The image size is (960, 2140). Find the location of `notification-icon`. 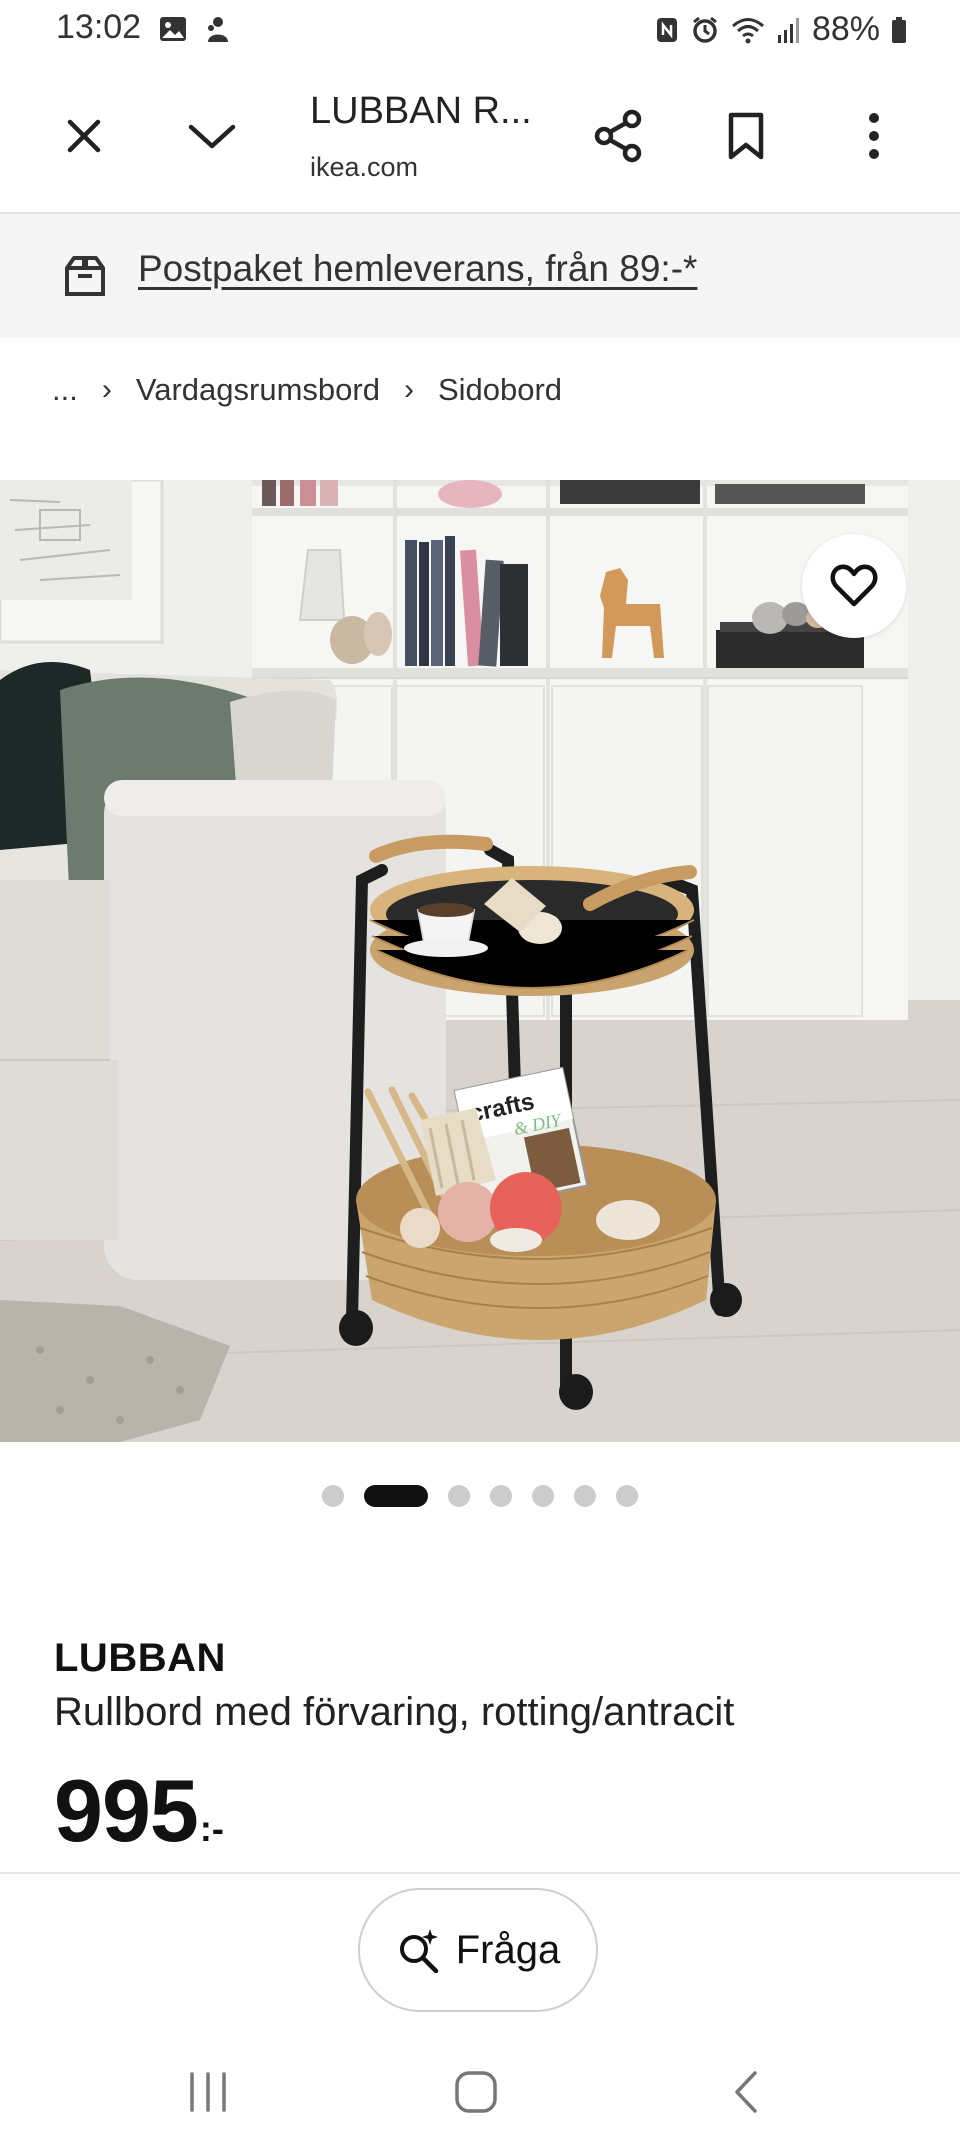

notification-icon is located at coordinates (218, 31).